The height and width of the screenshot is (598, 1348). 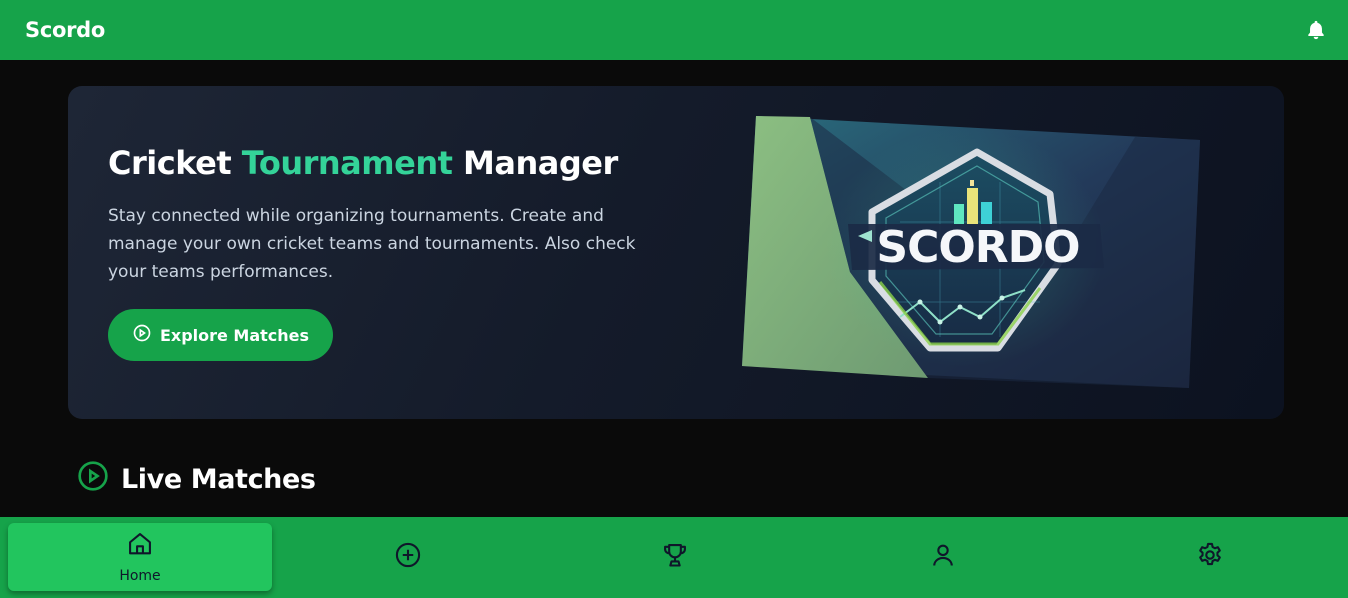 I want to click on nav-item-tournaments, so click(x=675, y=557).